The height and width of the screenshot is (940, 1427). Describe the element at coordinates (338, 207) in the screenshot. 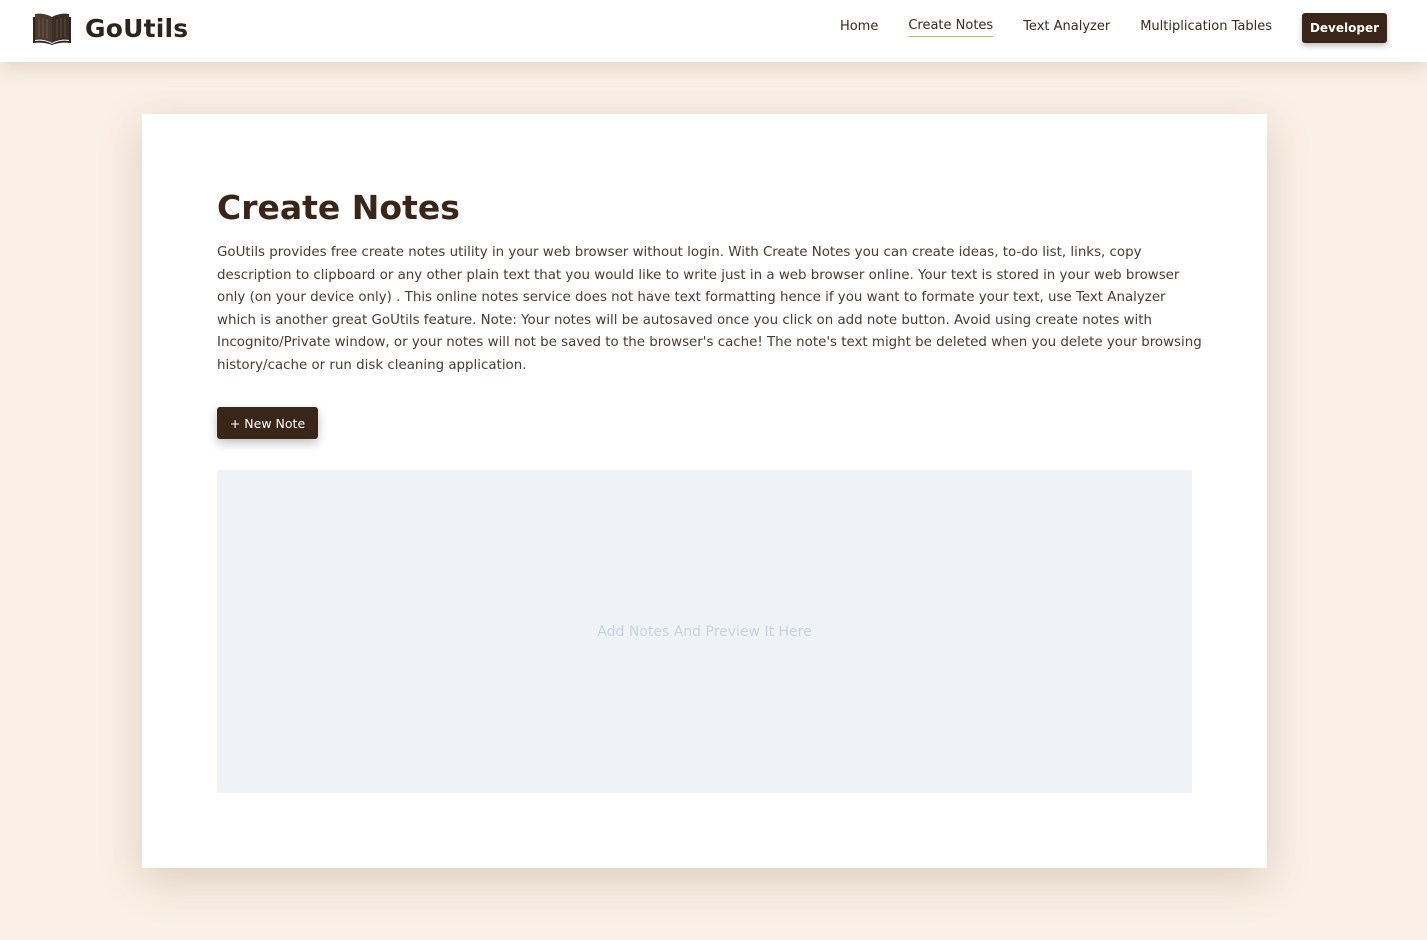

I see `page-title: Create Notes` at that location.